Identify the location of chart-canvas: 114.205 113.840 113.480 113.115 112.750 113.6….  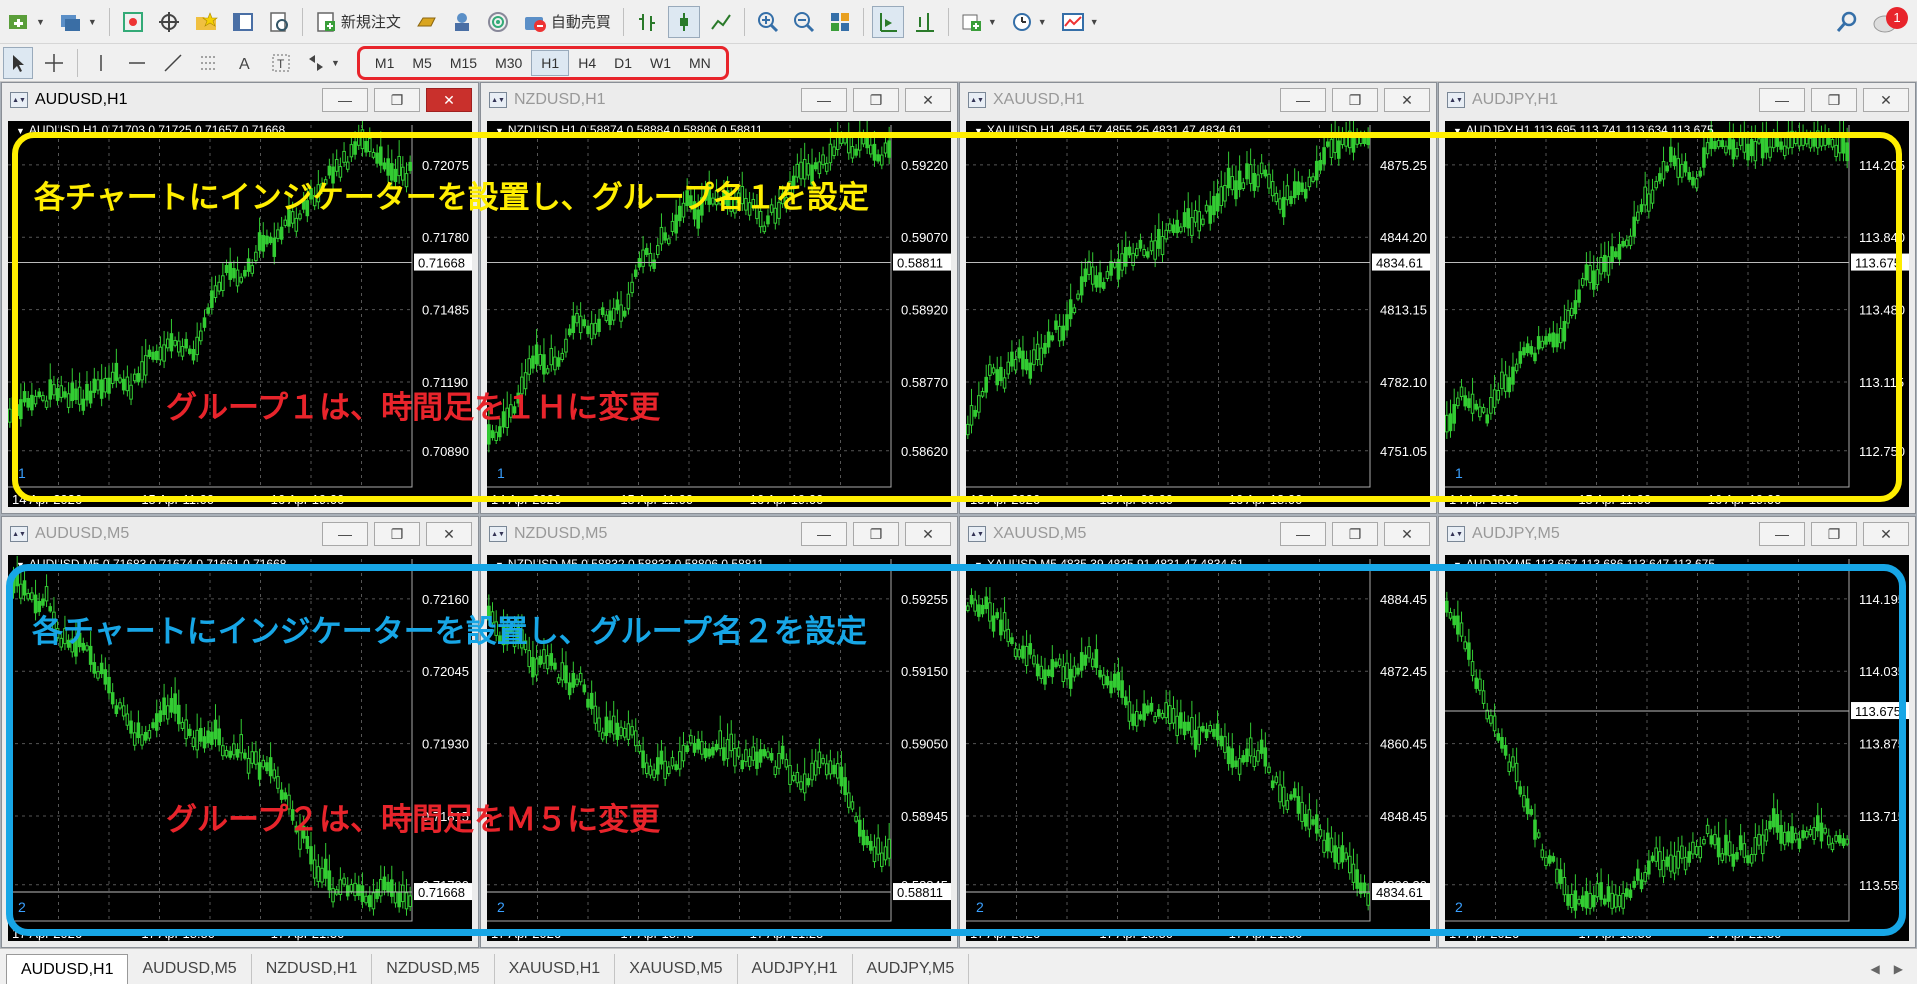
(1677, 314).